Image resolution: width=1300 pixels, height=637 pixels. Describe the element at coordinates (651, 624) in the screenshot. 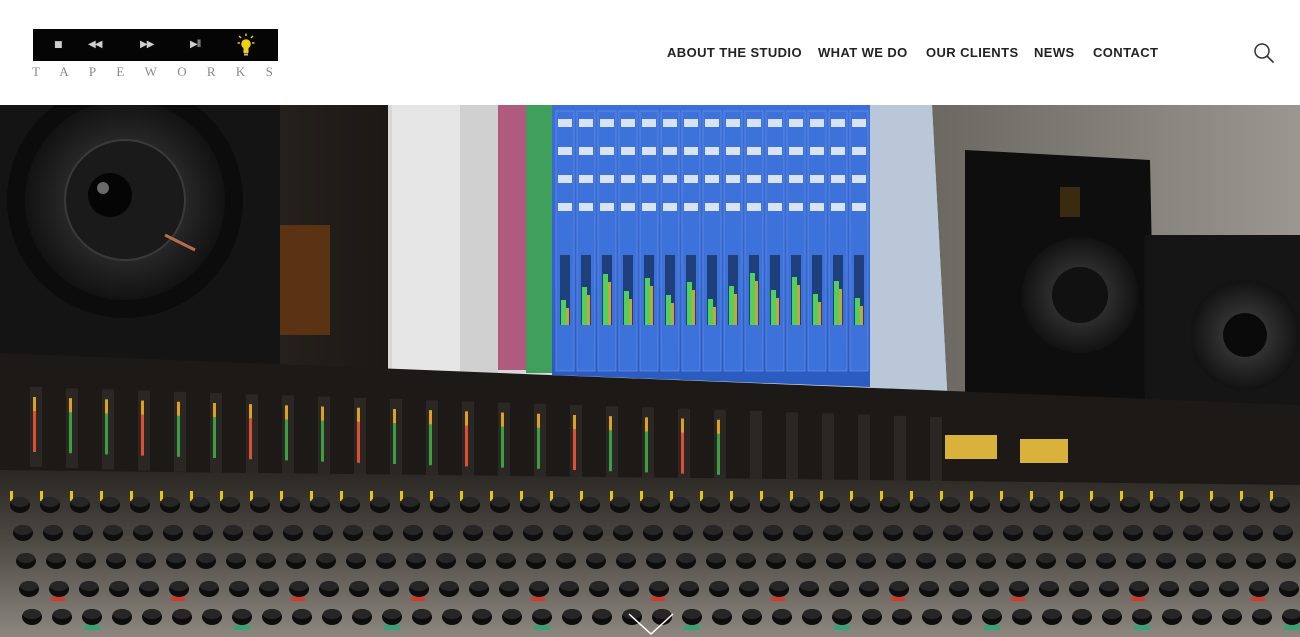

I see `chevron-down-icon` at that location.